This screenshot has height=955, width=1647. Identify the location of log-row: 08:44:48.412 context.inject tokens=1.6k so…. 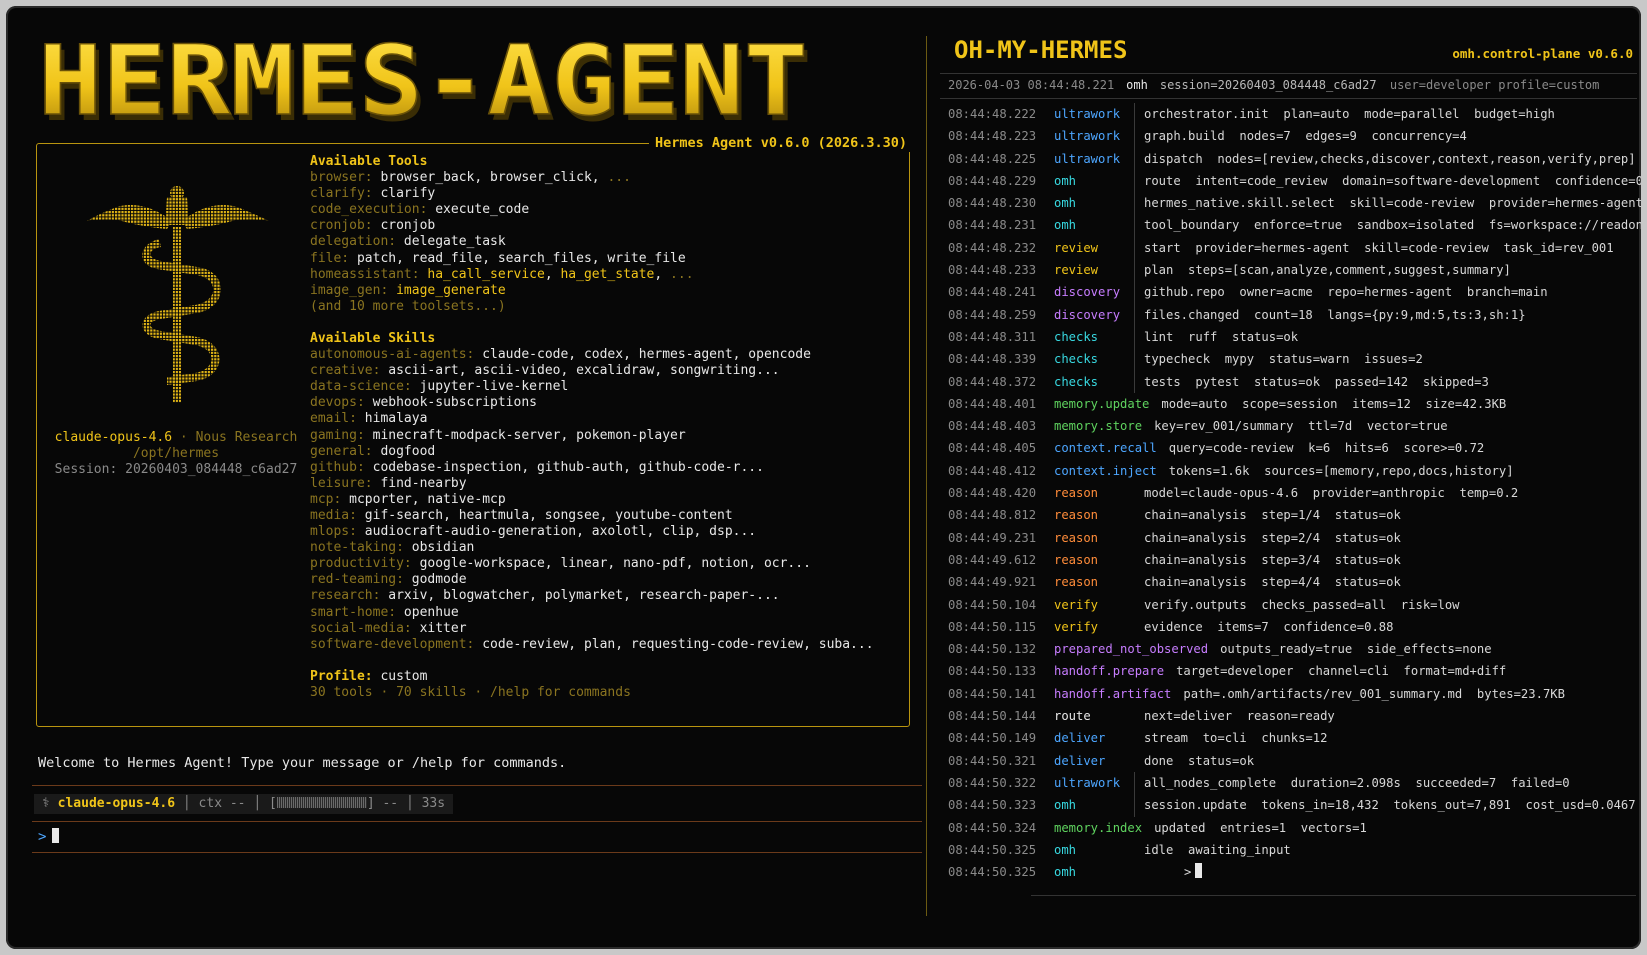
(1293, 471).